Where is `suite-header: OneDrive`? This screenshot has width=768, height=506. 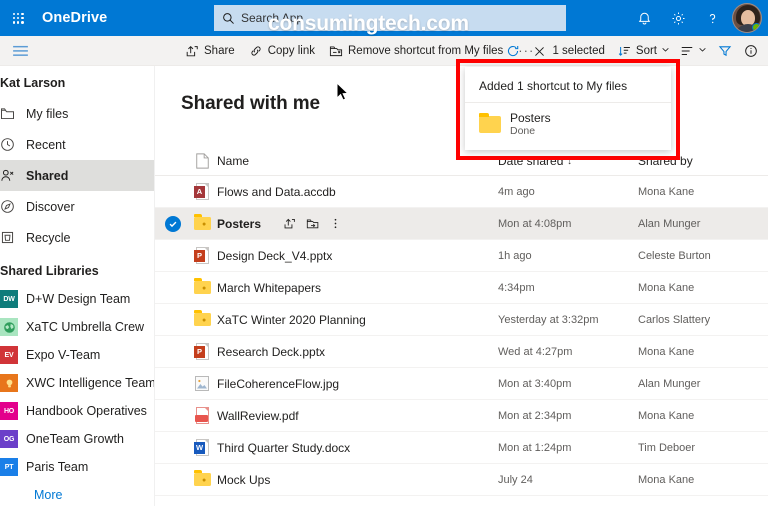 suite-header: OneDrive is located at coordinates (384, 18).